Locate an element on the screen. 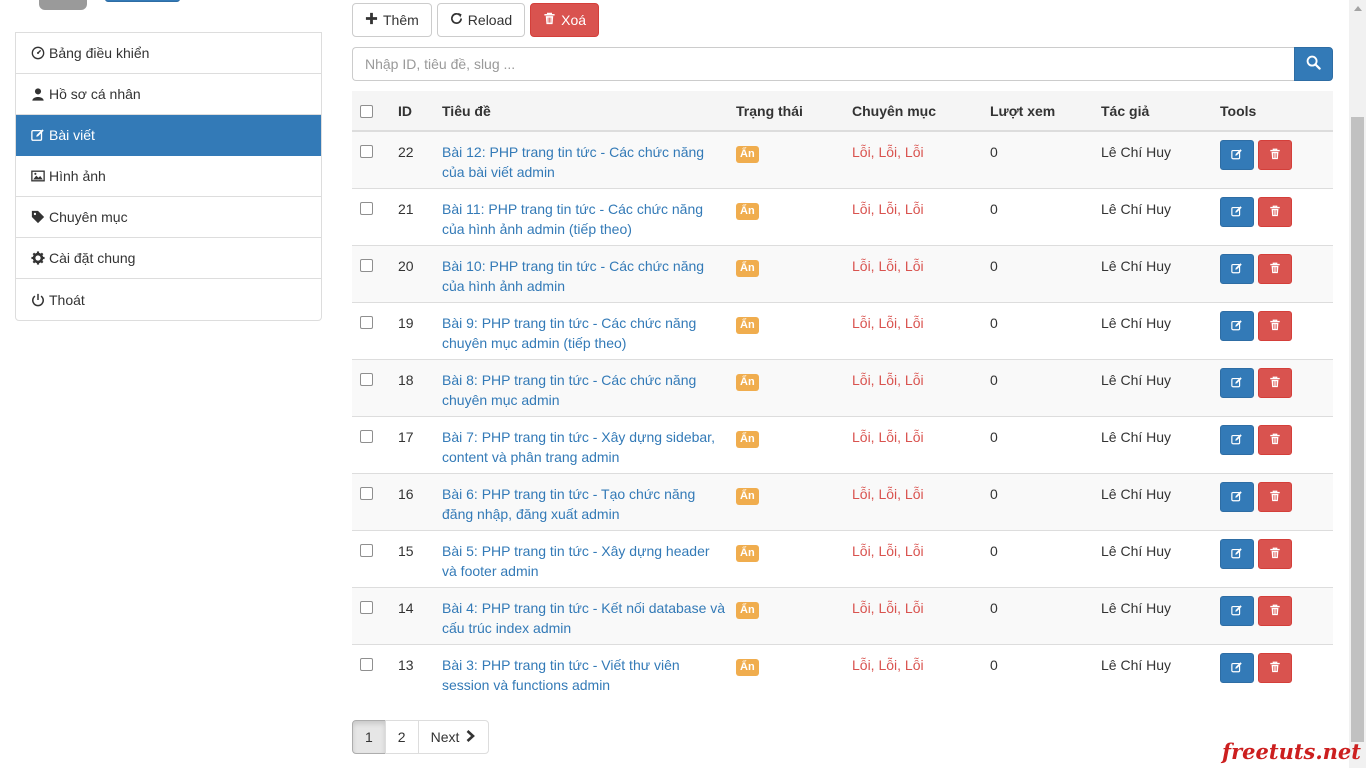 The image size is (1366, 768). column-header-author: Tác giả is located at coordinates (1160, 111).